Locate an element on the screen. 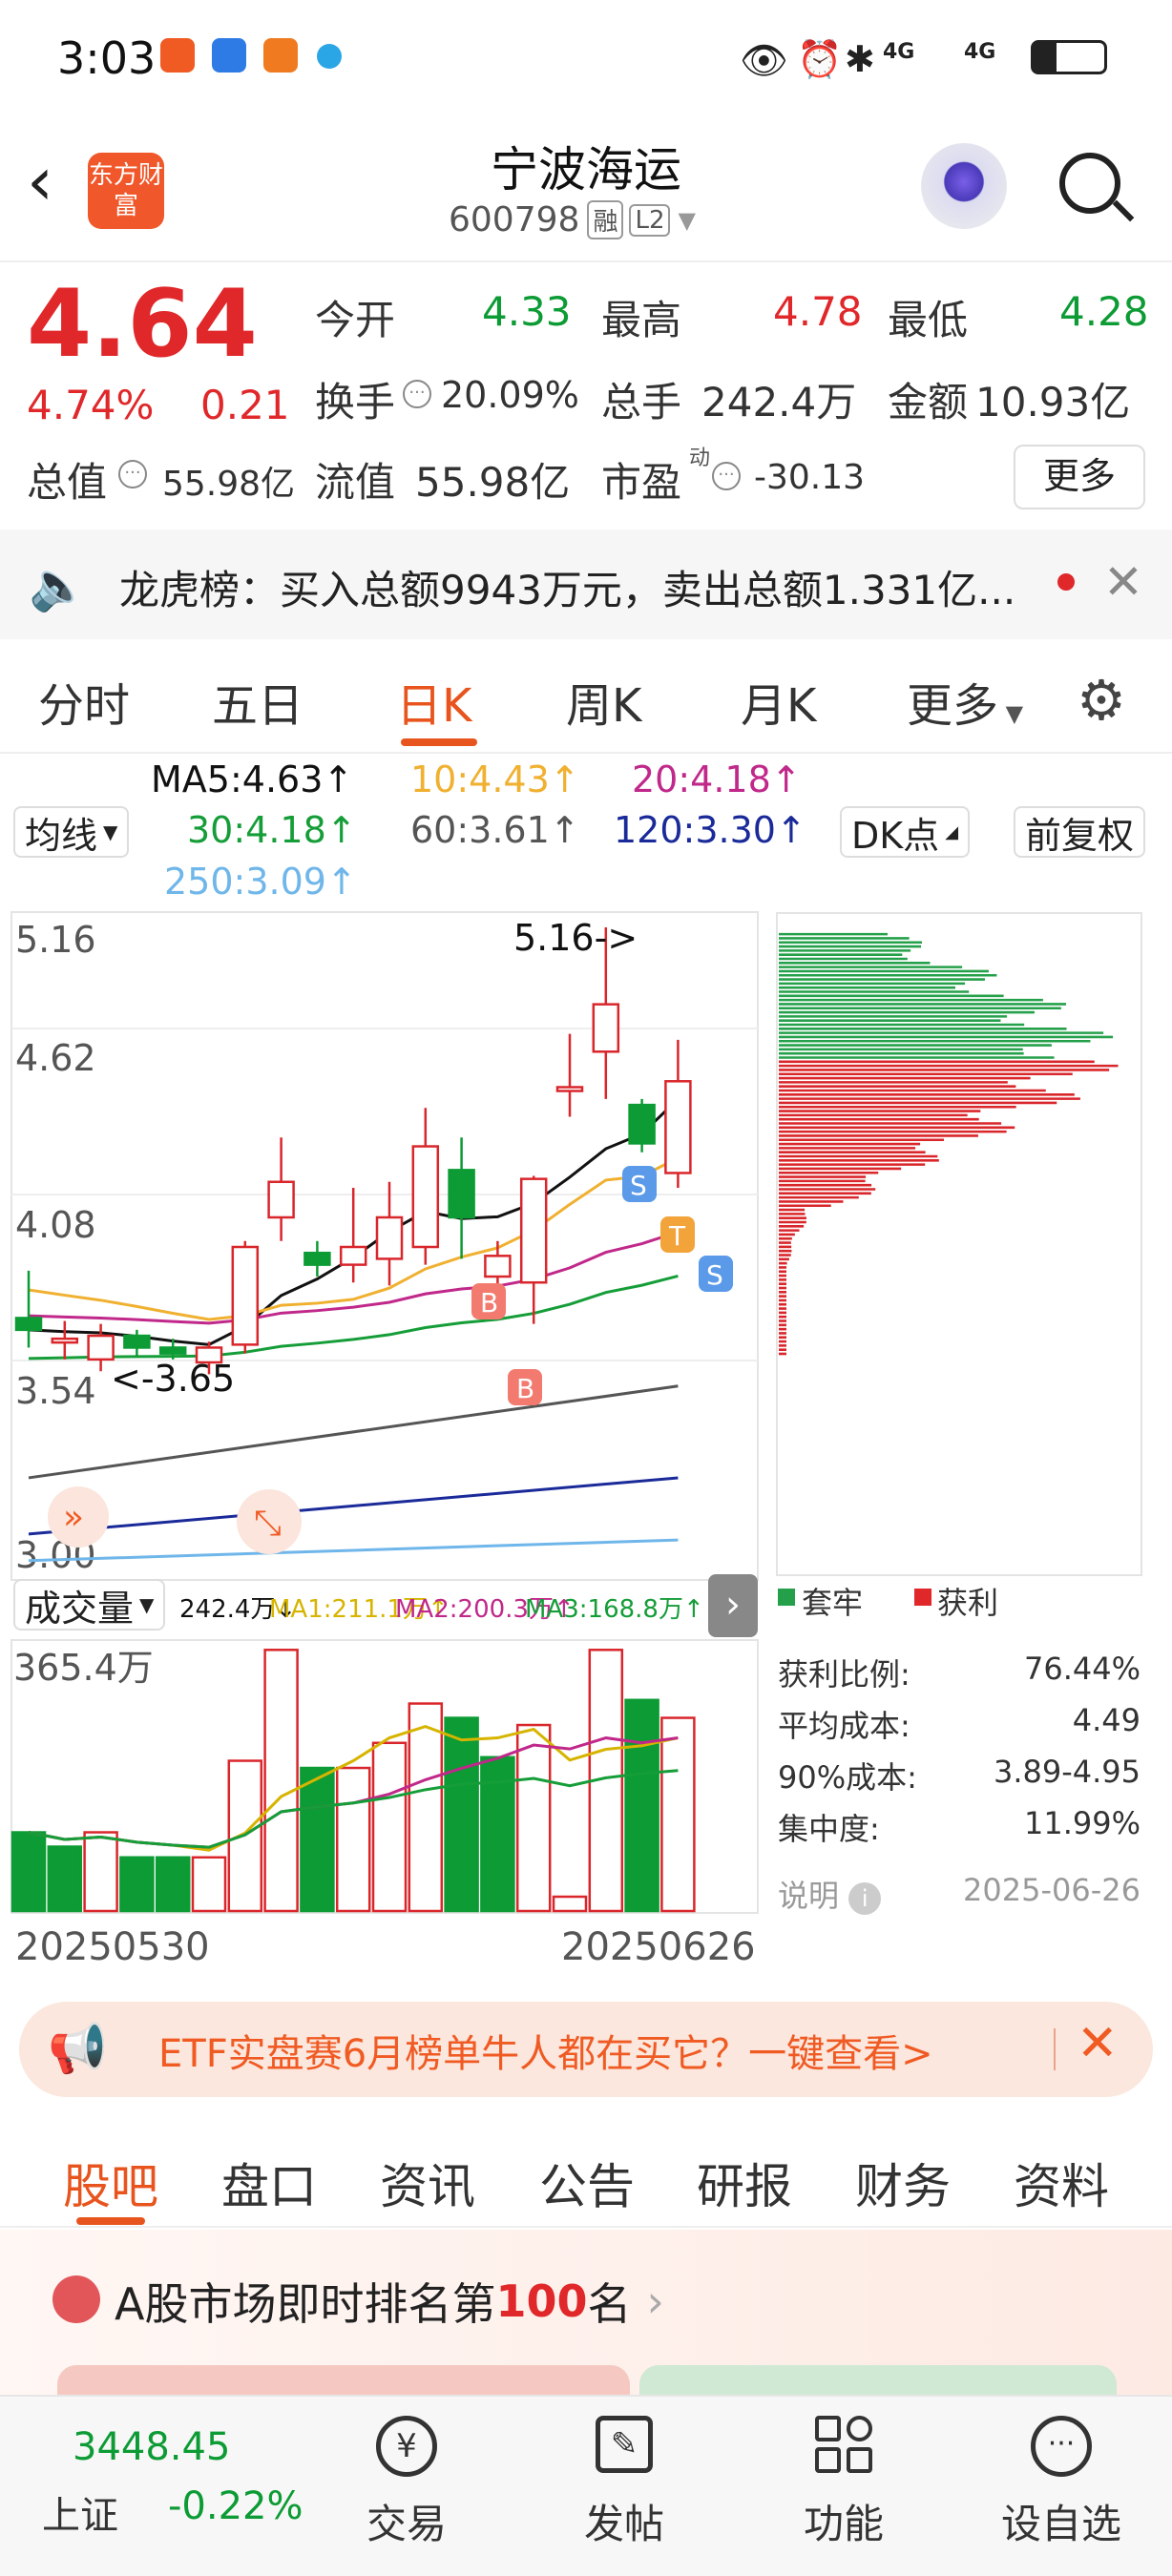 This screenshot has width=1172, height=2576. dragon-tiger-ticker: 🔈 龙虎榜：买入总额9943万元，卖出总额1.331亿... ✕ is located at coordinates (586, 584).